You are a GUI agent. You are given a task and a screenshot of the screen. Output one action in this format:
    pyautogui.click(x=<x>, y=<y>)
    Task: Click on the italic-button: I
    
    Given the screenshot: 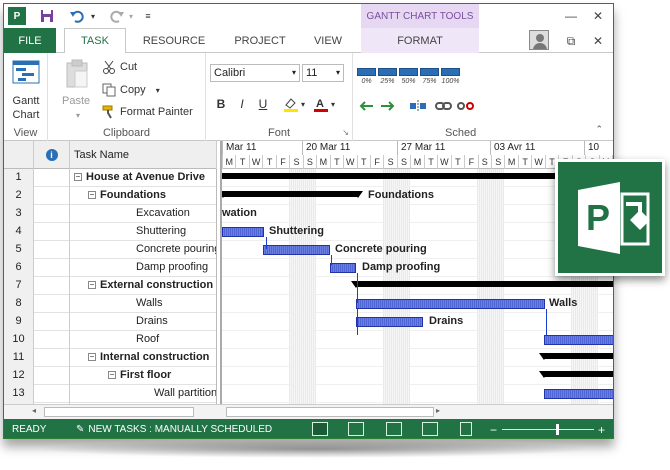 What is the action you would take?
    pyautogui.click(x=242, y=104)
    